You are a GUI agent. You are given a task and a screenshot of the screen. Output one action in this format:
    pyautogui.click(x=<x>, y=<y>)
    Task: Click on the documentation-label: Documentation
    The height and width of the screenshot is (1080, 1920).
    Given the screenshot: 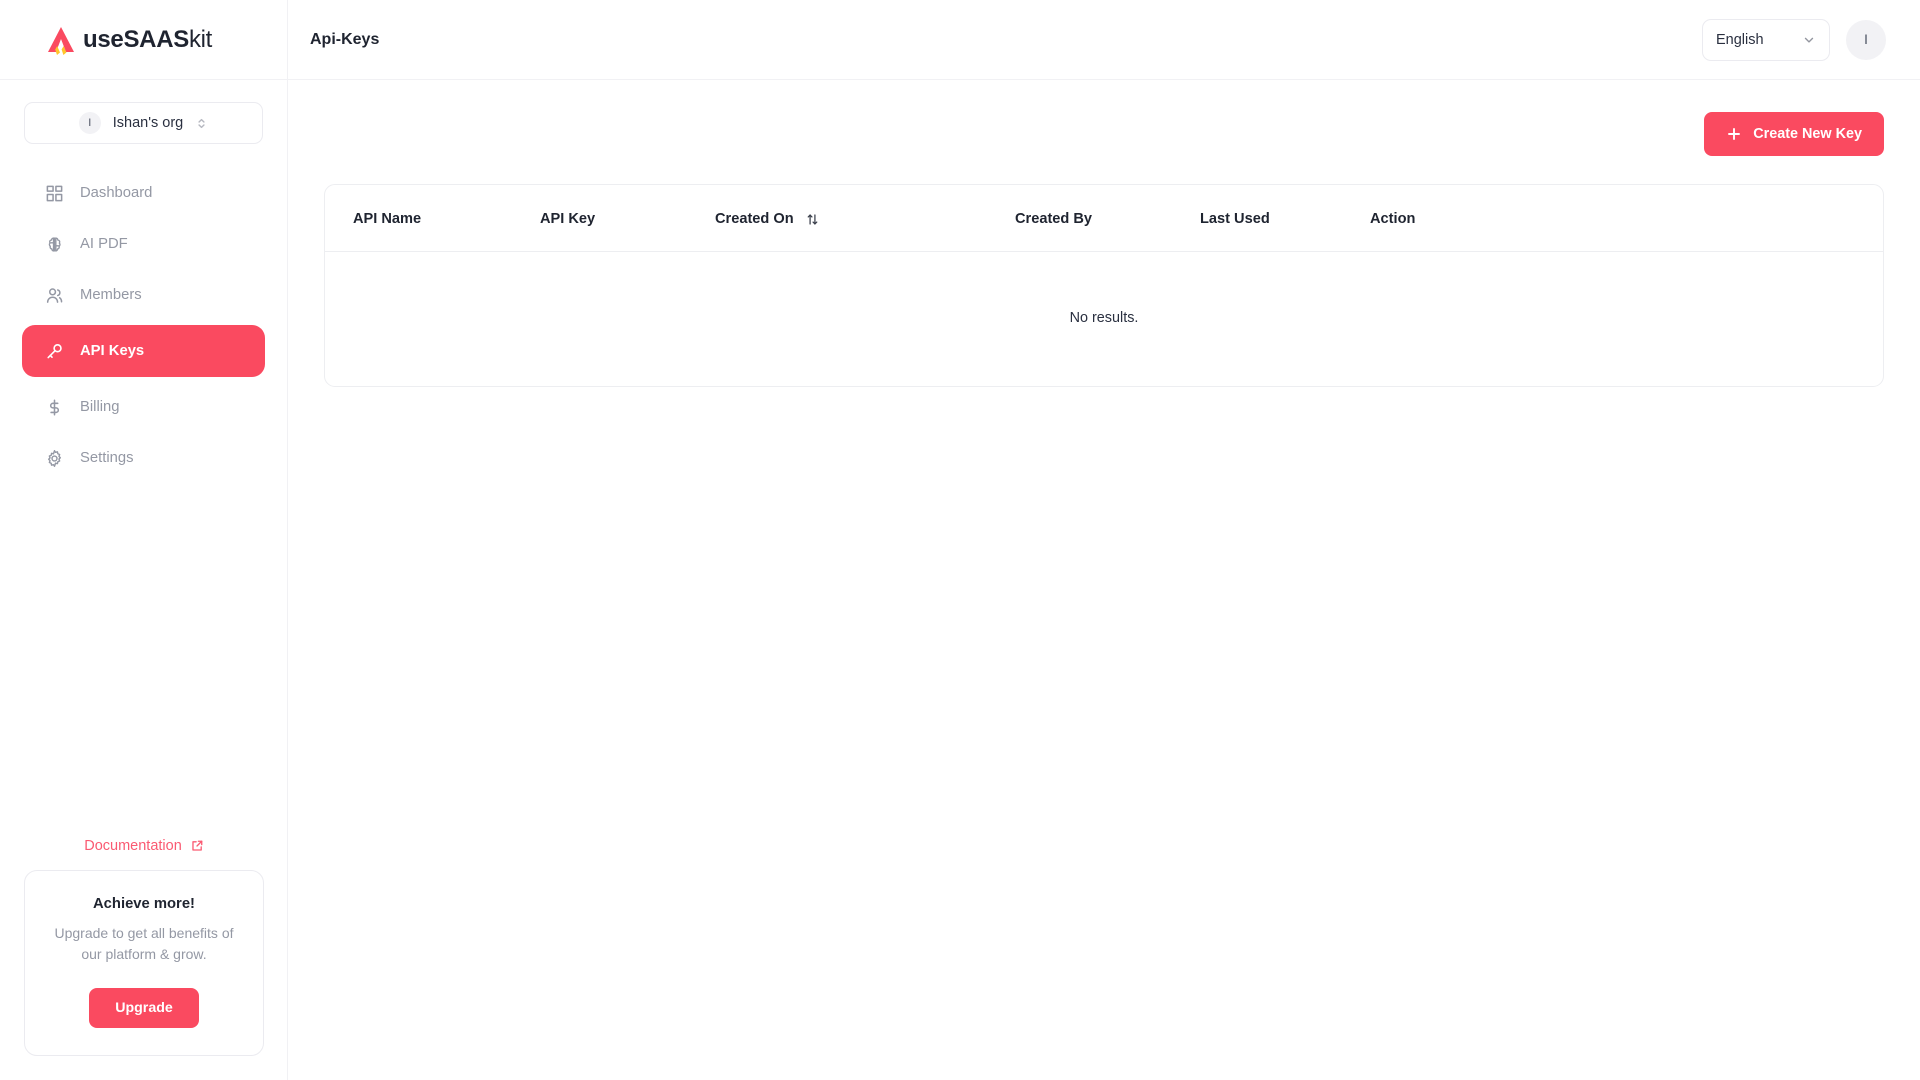 What is the action you would take?
    pyautogui.click(x=133, y=846)
    